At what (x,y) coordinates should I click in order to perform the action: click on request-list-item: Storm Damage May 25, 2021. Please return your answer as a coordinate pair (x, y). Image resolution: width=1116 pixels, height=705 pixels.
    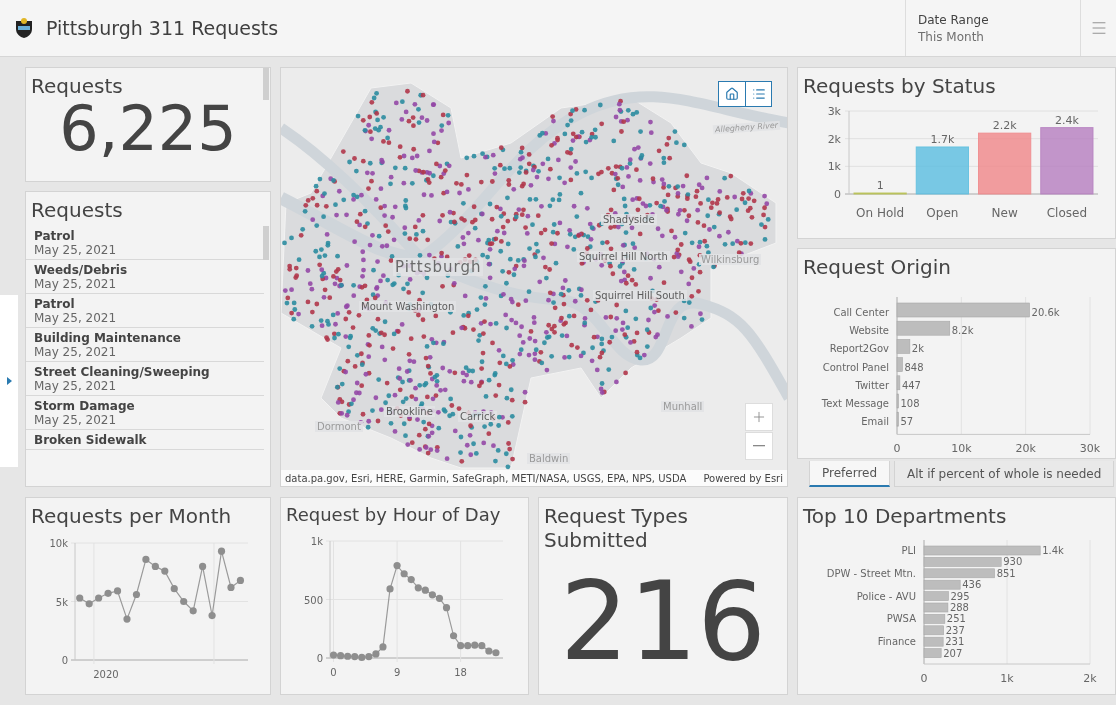
    Looking at the image, I should click on (145, 413).